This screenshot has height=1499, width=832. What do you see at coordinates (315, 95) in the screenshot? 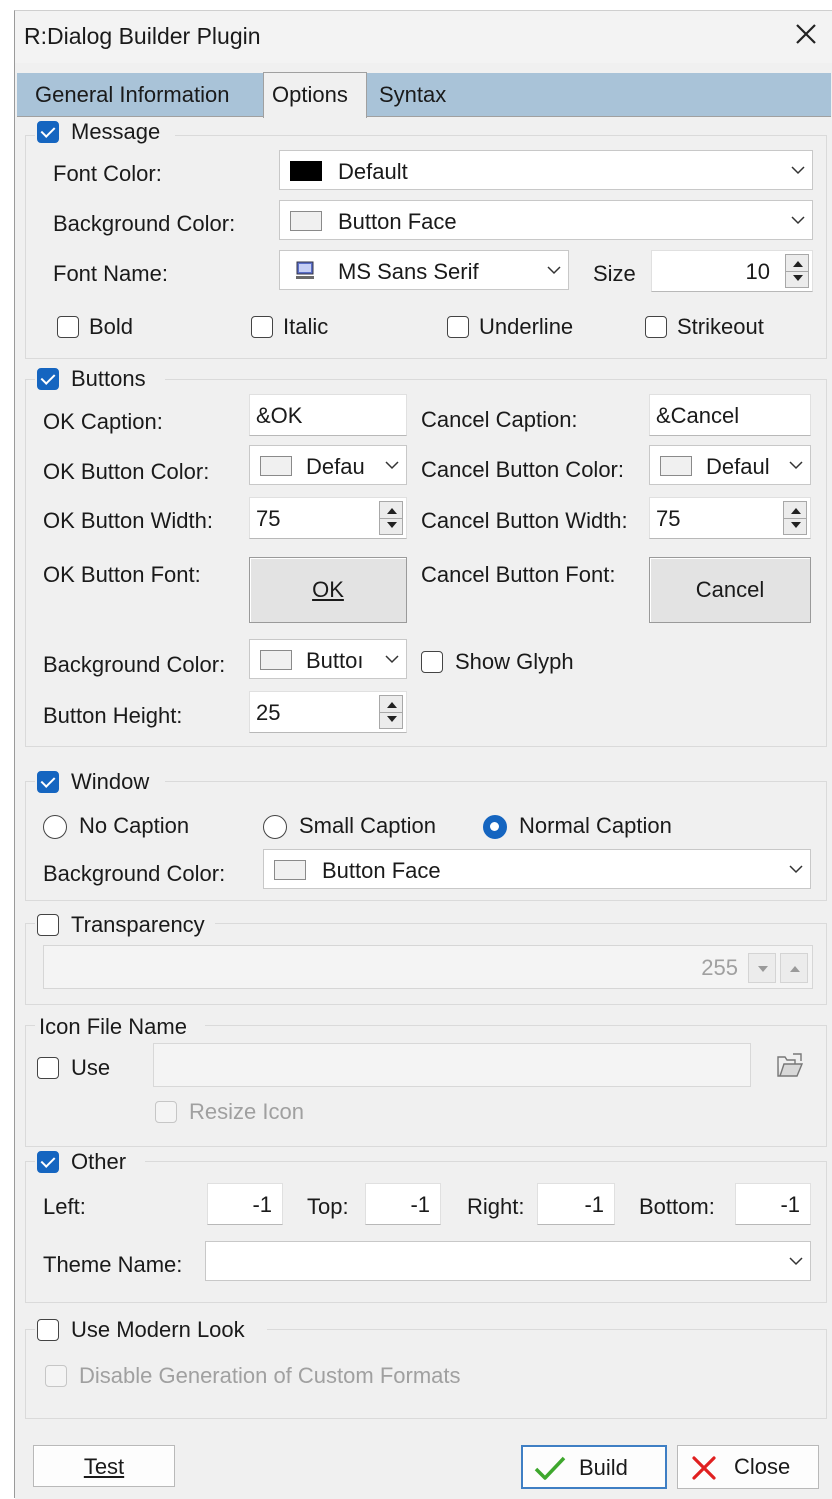
I see `tab-options: Options` at bounding box center [315, 95].